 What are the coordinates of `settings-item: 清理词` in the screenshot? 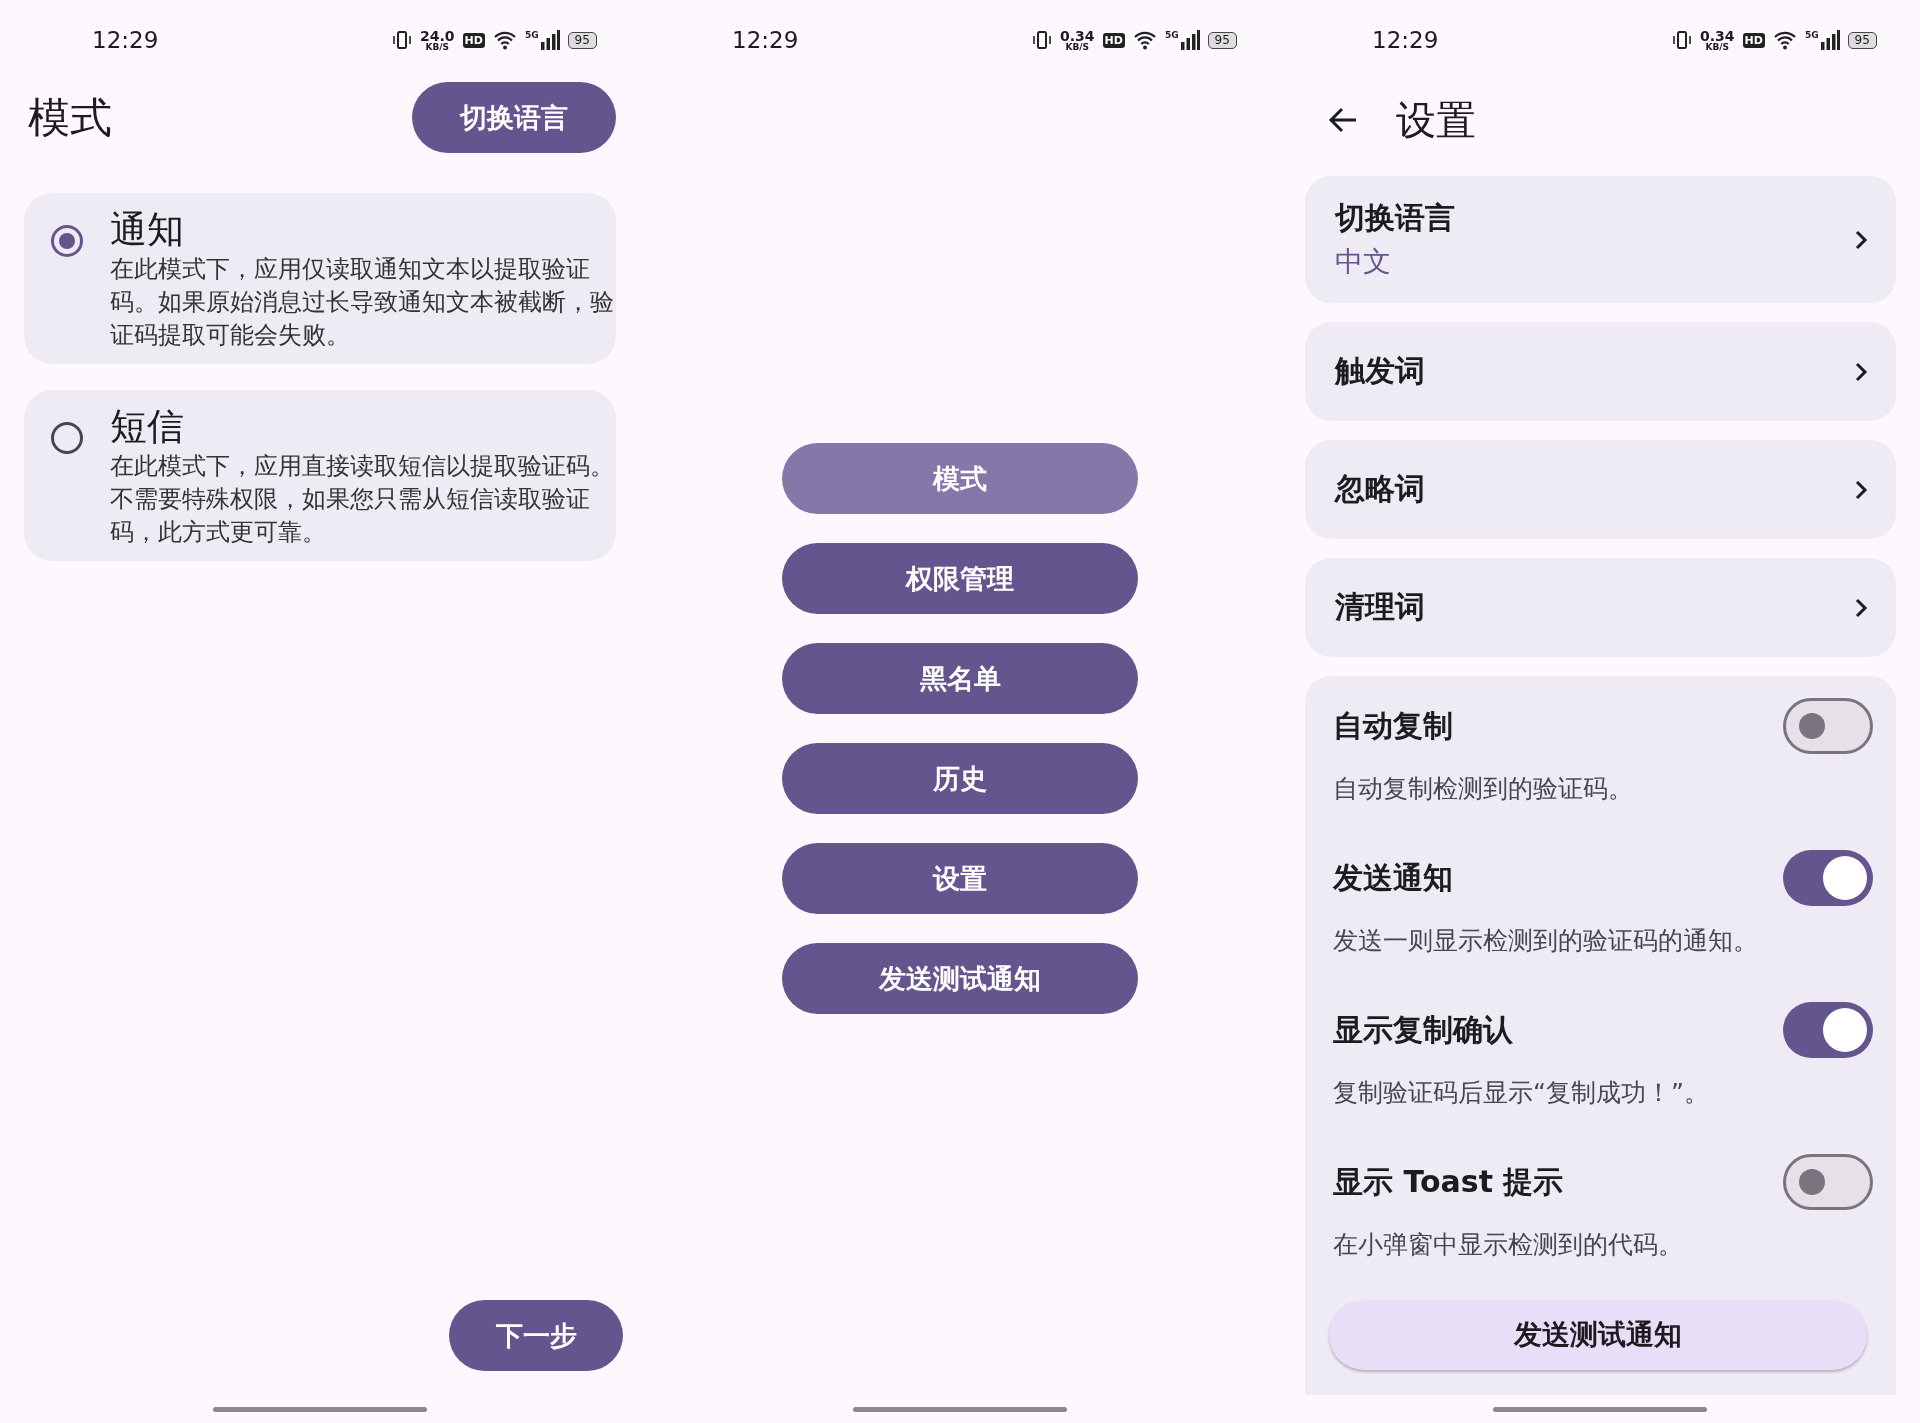 It's located at (1600, 607).